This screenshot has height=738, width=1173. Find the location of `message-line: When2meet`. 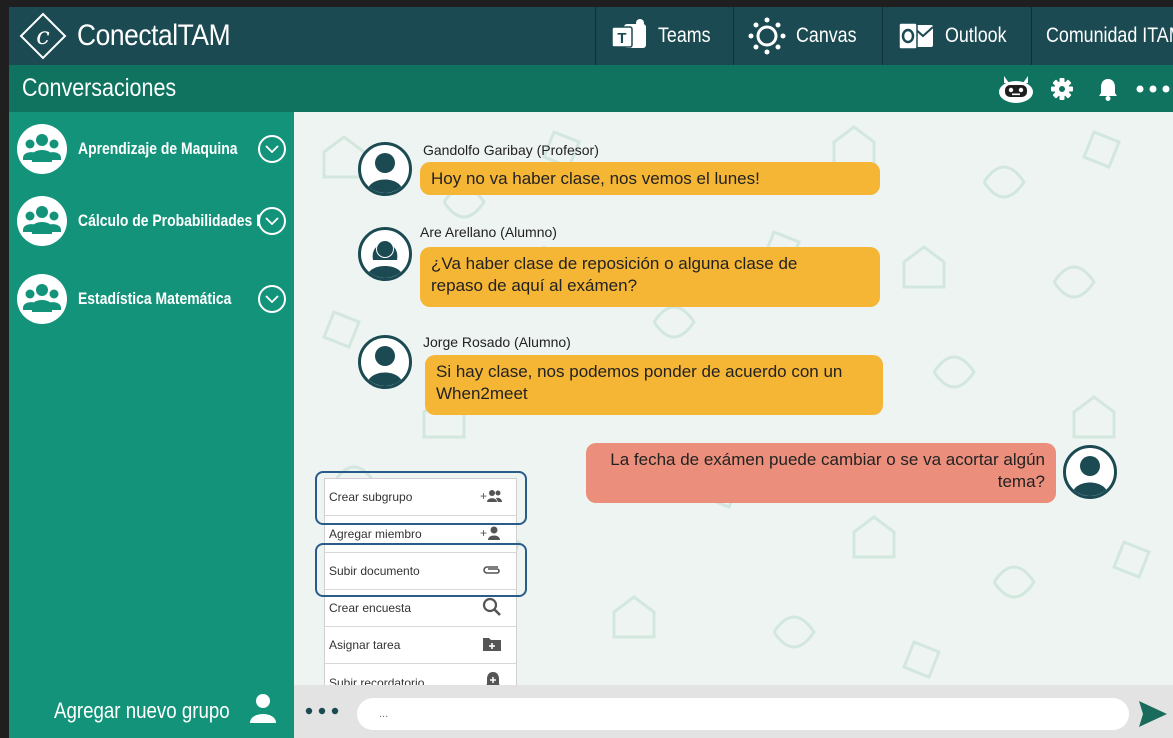

message-line: When2meet is located at coordinates (482, 393).